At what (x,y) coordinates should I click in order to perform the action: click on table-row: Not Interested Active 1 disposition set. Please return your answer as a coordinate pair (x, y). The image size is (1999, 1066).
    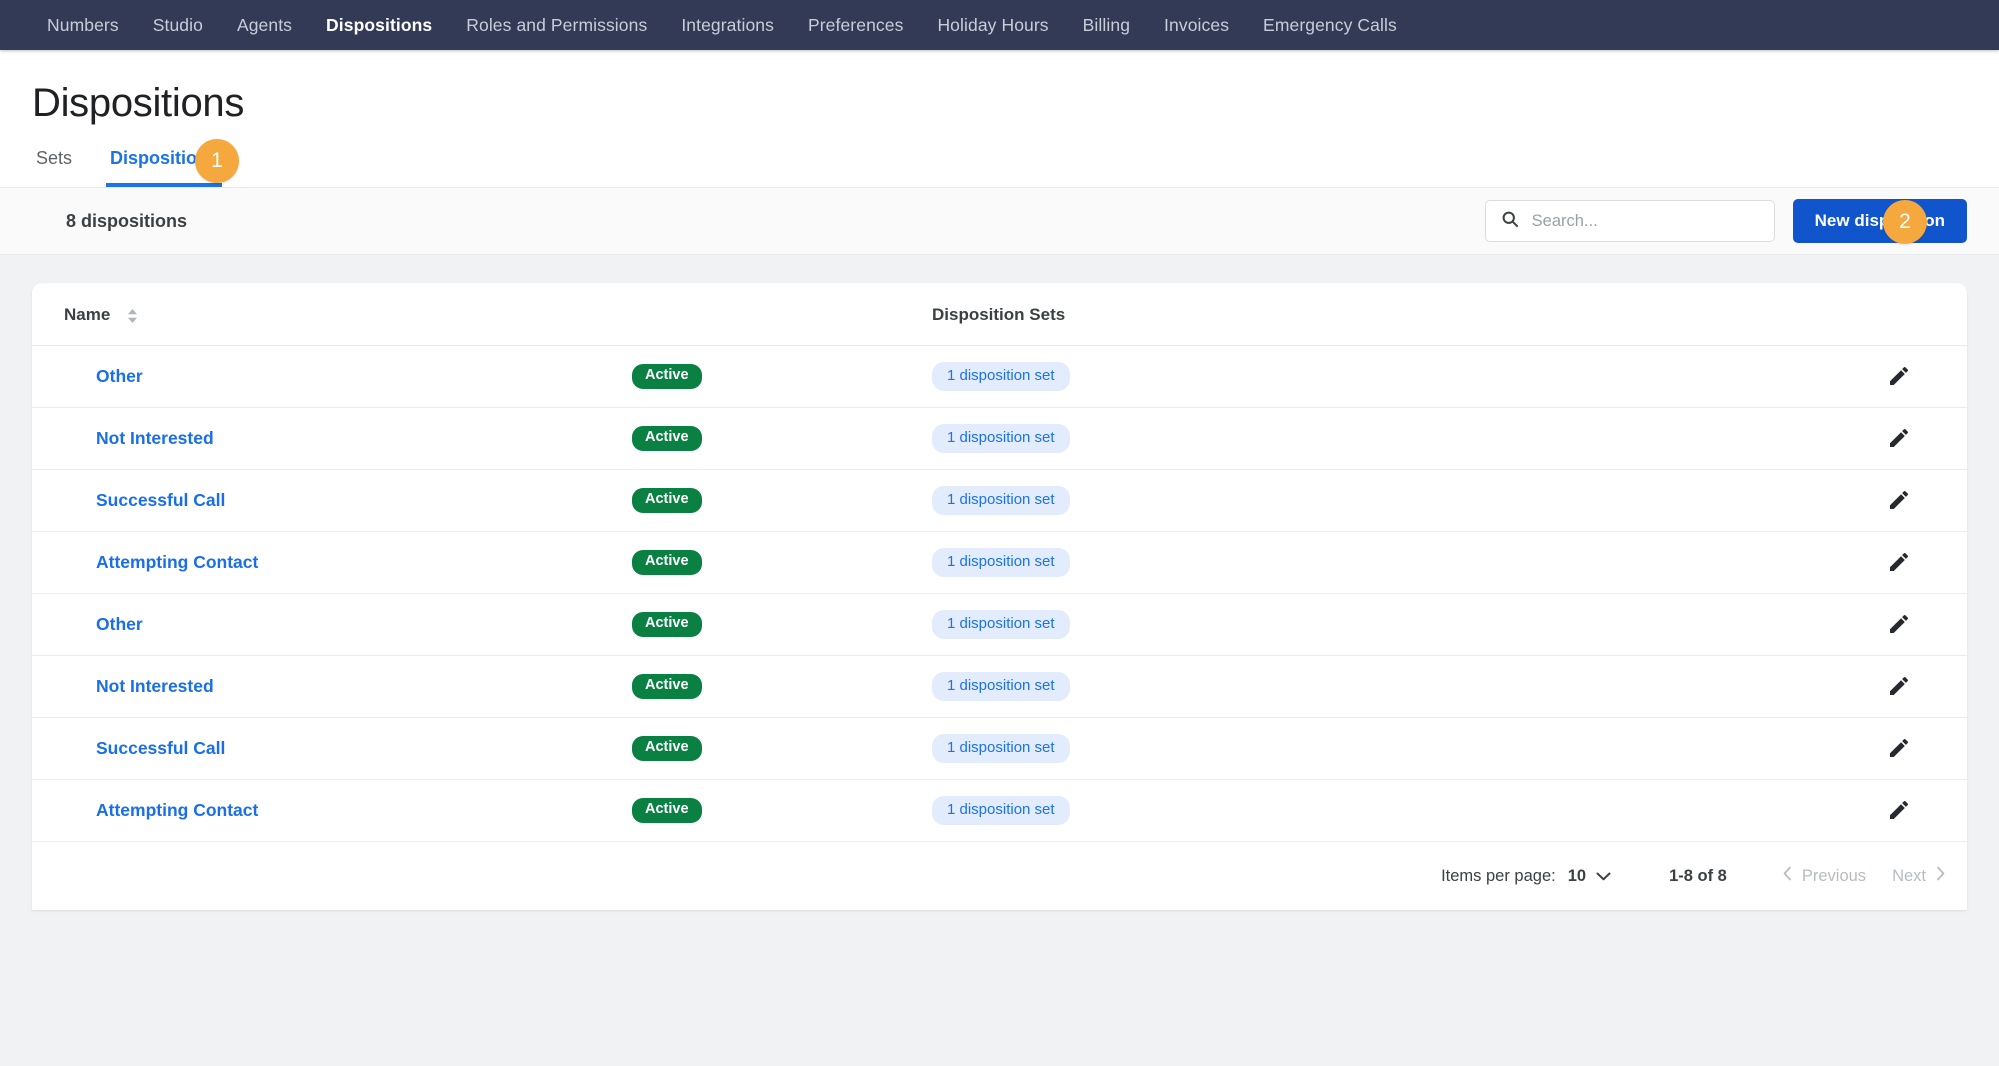
    Looking at the image, I should click on (999, 686).